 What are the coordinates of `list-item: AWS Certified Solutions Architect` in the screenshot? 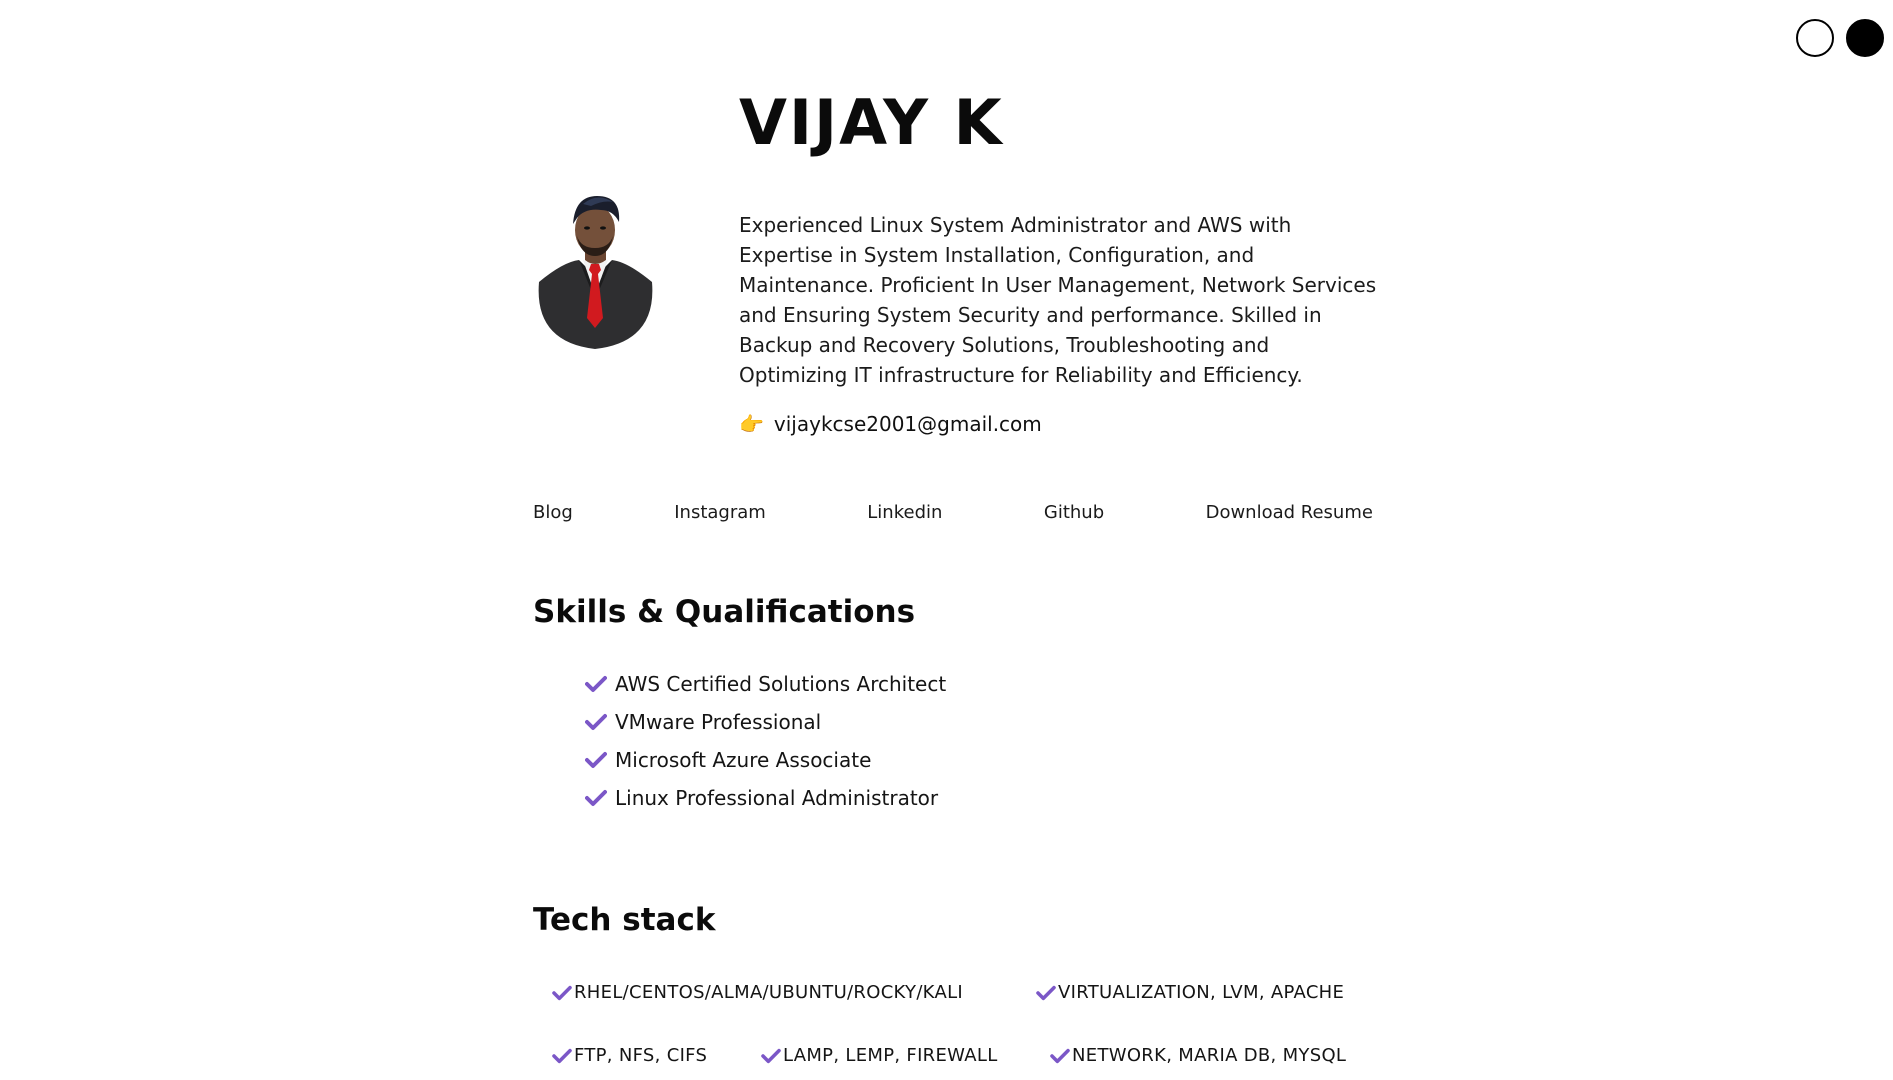 It's located at (765, 684).